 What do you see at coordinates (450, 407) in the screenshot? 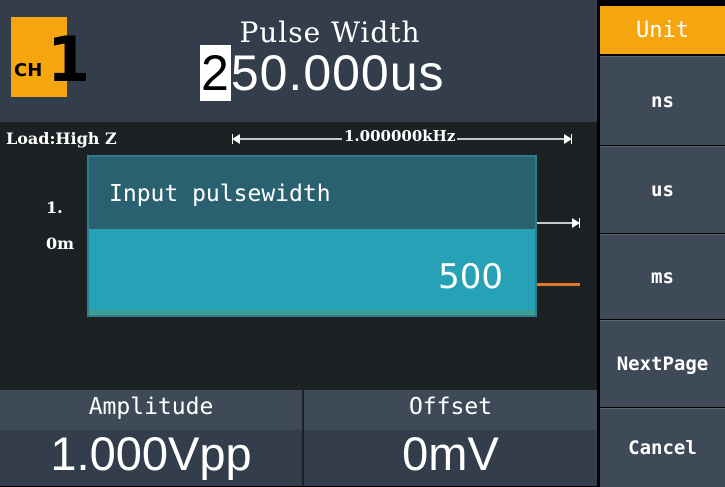
I see `offset-label: Offset` at bounding box center [450, 407].